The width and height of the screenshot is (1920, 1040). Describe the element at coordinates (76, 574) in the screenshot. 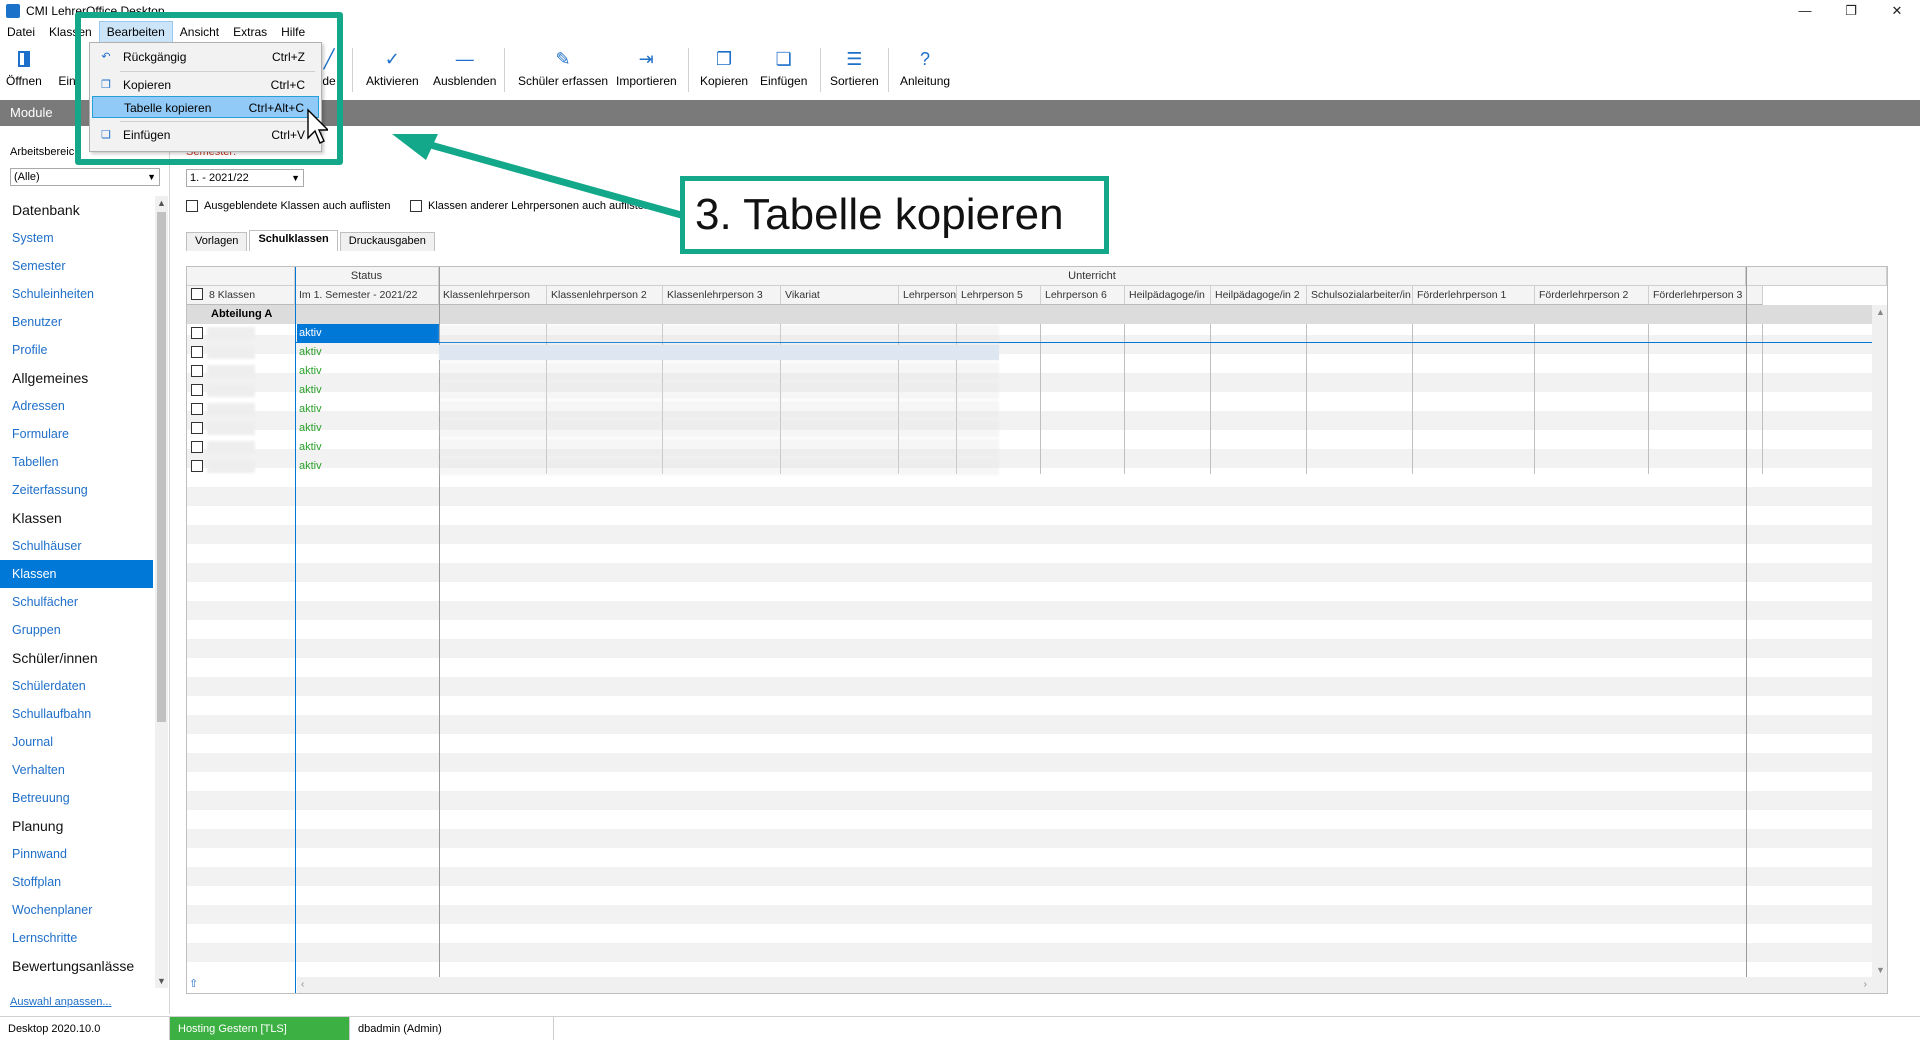

I see `sidebar-item: Klassen` at that location.